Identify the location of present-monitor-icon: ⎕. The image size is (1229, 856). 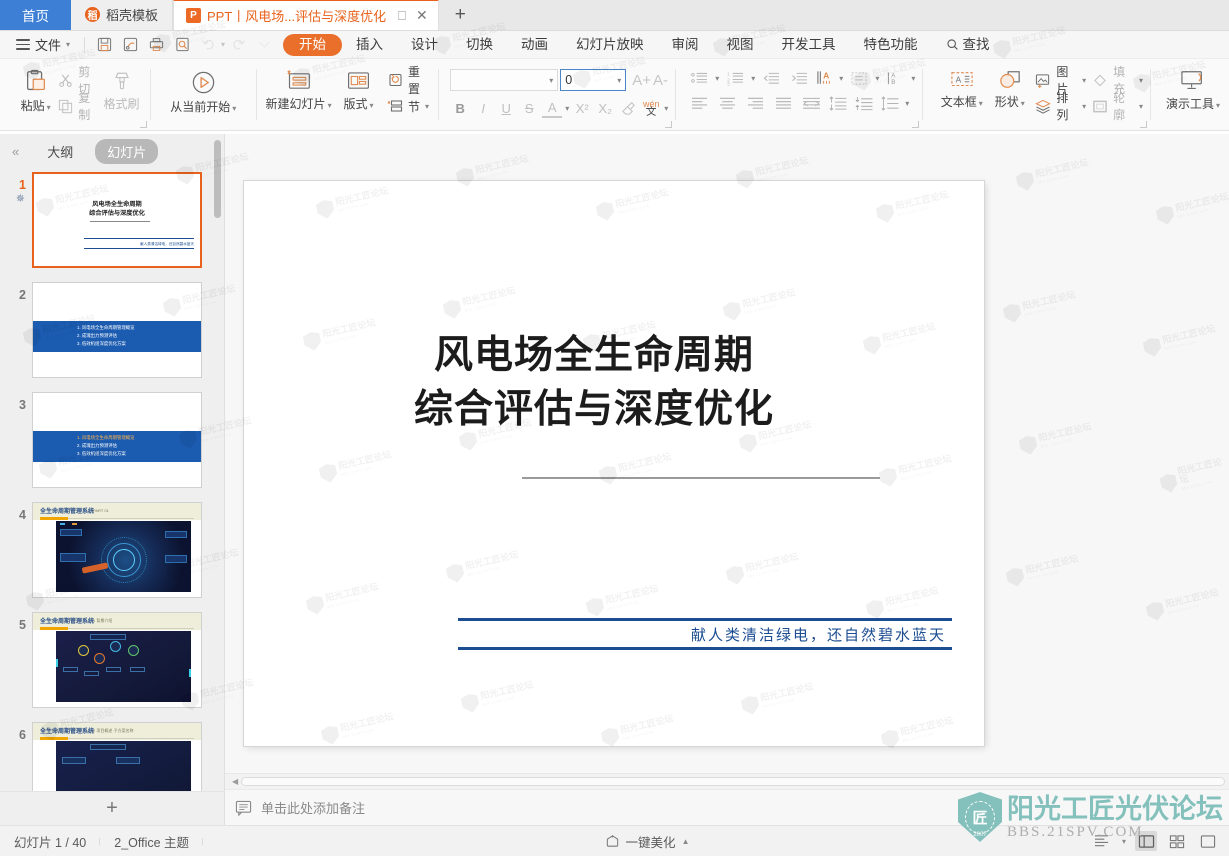
(402, 16).